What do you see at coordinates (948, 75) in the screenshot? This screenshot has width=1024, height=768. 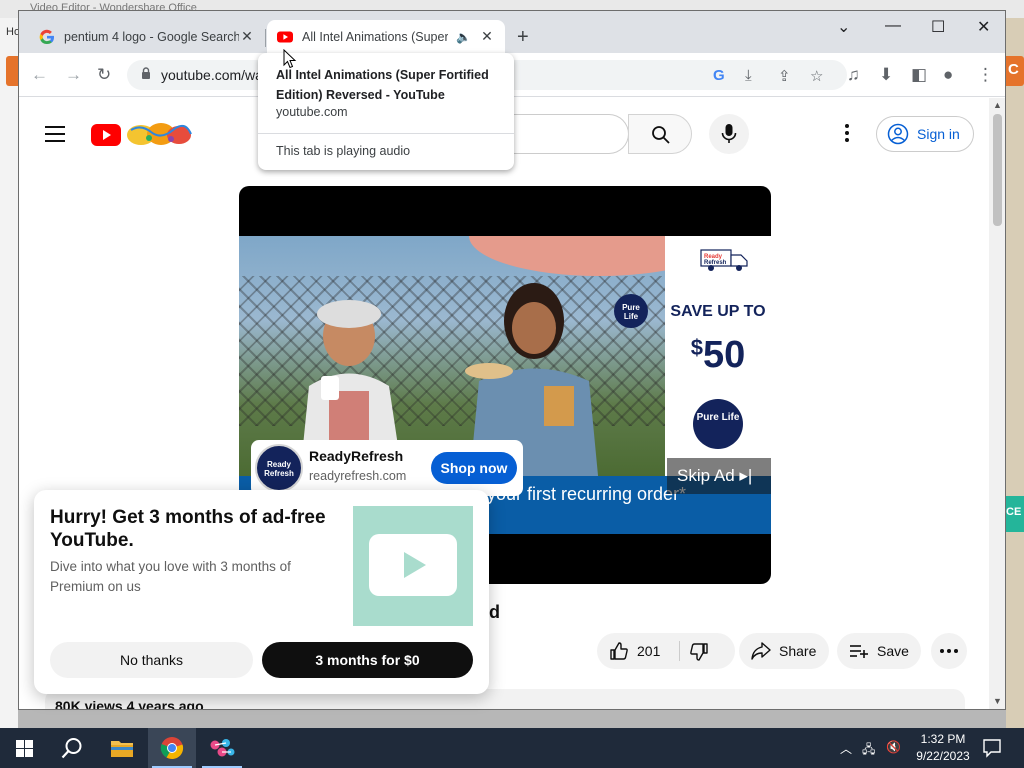 I see `profile-avatar-icon: ●` at bounding box center [948, 75].